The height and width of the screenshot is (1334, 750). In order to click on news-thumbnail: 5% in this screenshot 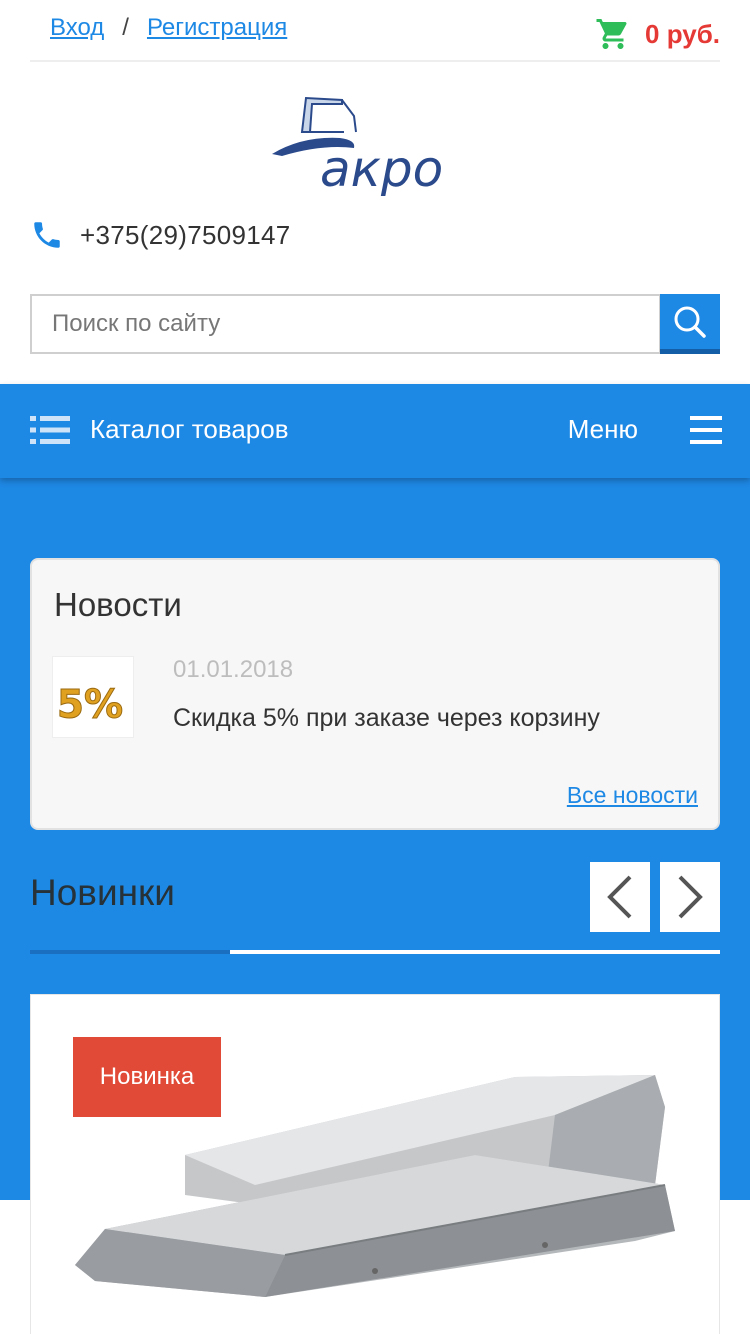, I will do `click(93, 697)`.